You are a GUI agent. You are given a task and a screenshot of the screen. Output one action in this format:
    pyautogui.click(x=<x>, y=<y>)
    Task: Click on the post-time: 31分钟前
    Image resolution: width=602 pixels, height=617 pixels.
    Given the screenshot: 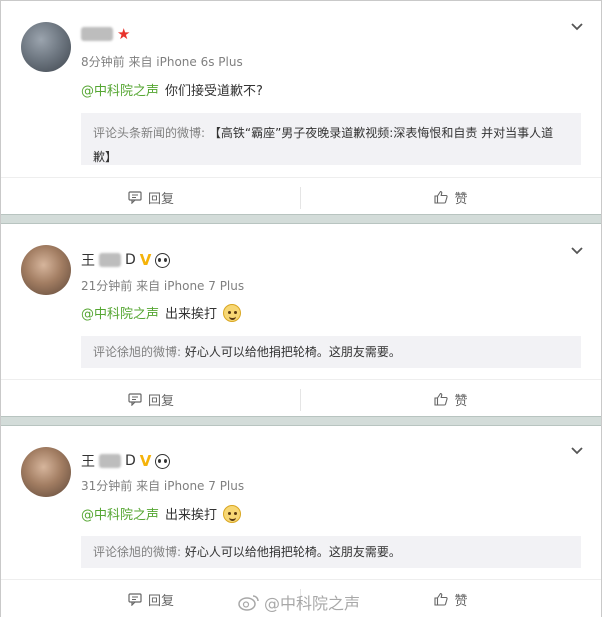 What is the action you would take?
    pyautogui.click(x=106, y=486)
    